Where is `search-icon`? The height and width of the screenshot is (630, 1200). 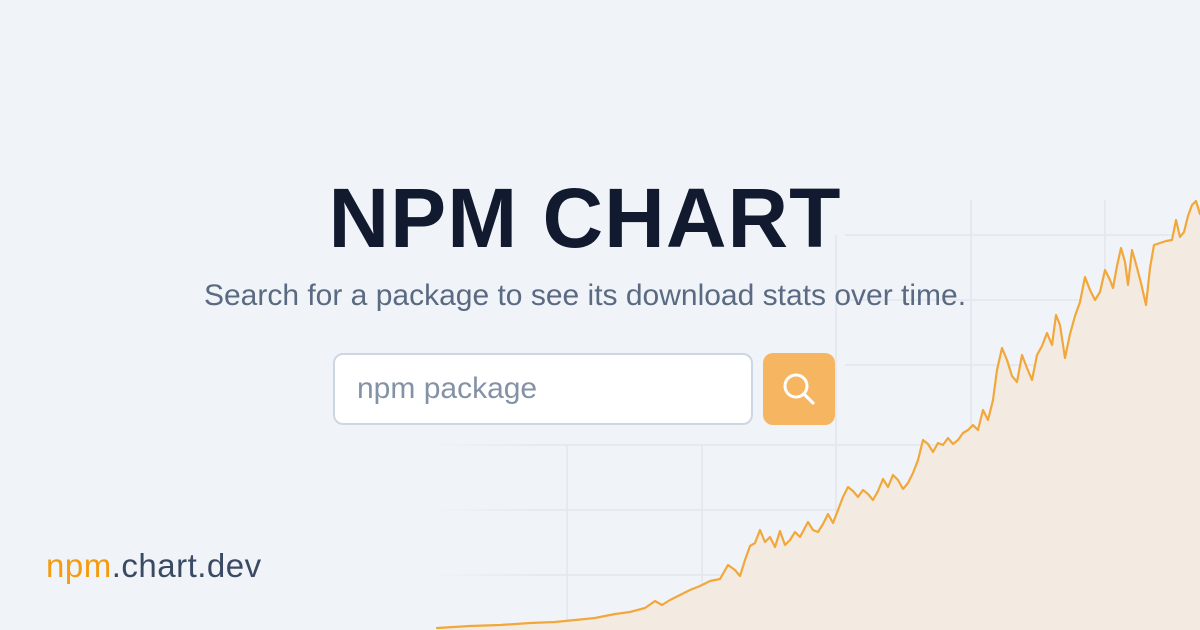
search-icon is located at coordinates (799, 389).